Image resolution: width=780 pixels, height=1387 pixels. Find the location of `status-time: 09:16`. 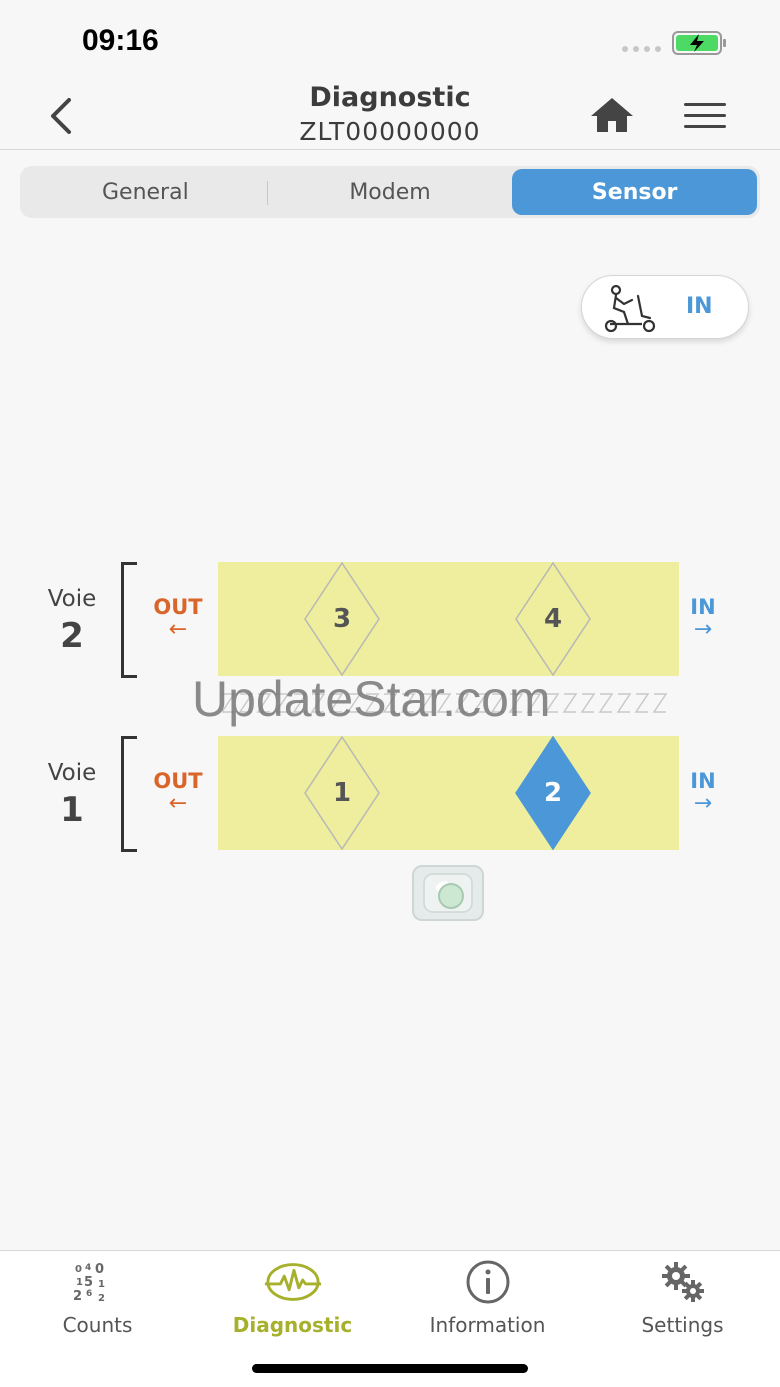

status-time: 09:16 is located at coordinates (120, 40).